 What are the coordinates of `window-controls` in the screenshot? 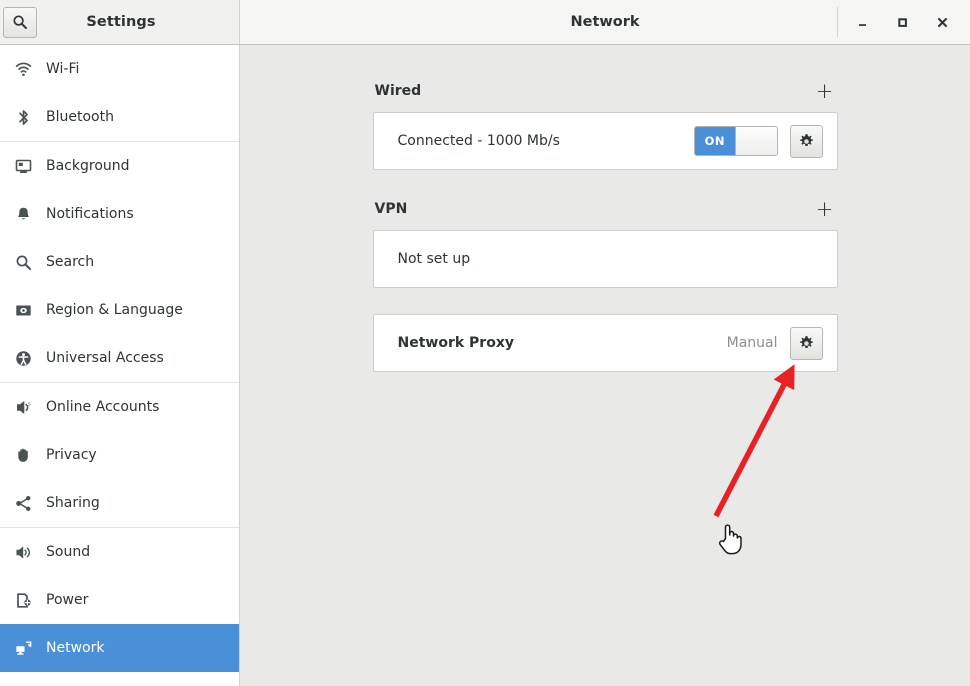 It's located at (903, 22).